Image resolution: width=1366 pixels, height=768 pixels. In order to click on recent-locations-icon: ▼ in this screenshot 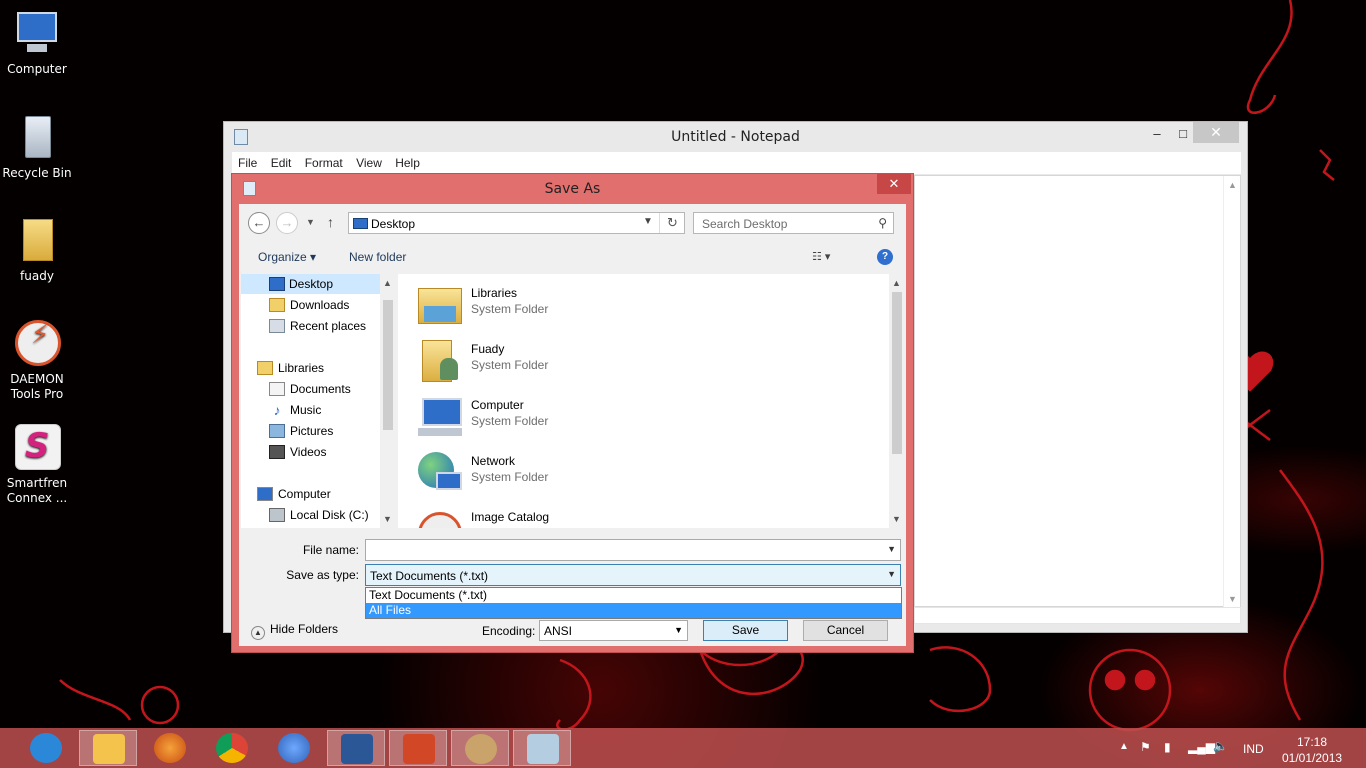, I will do `click(310, 222)`.